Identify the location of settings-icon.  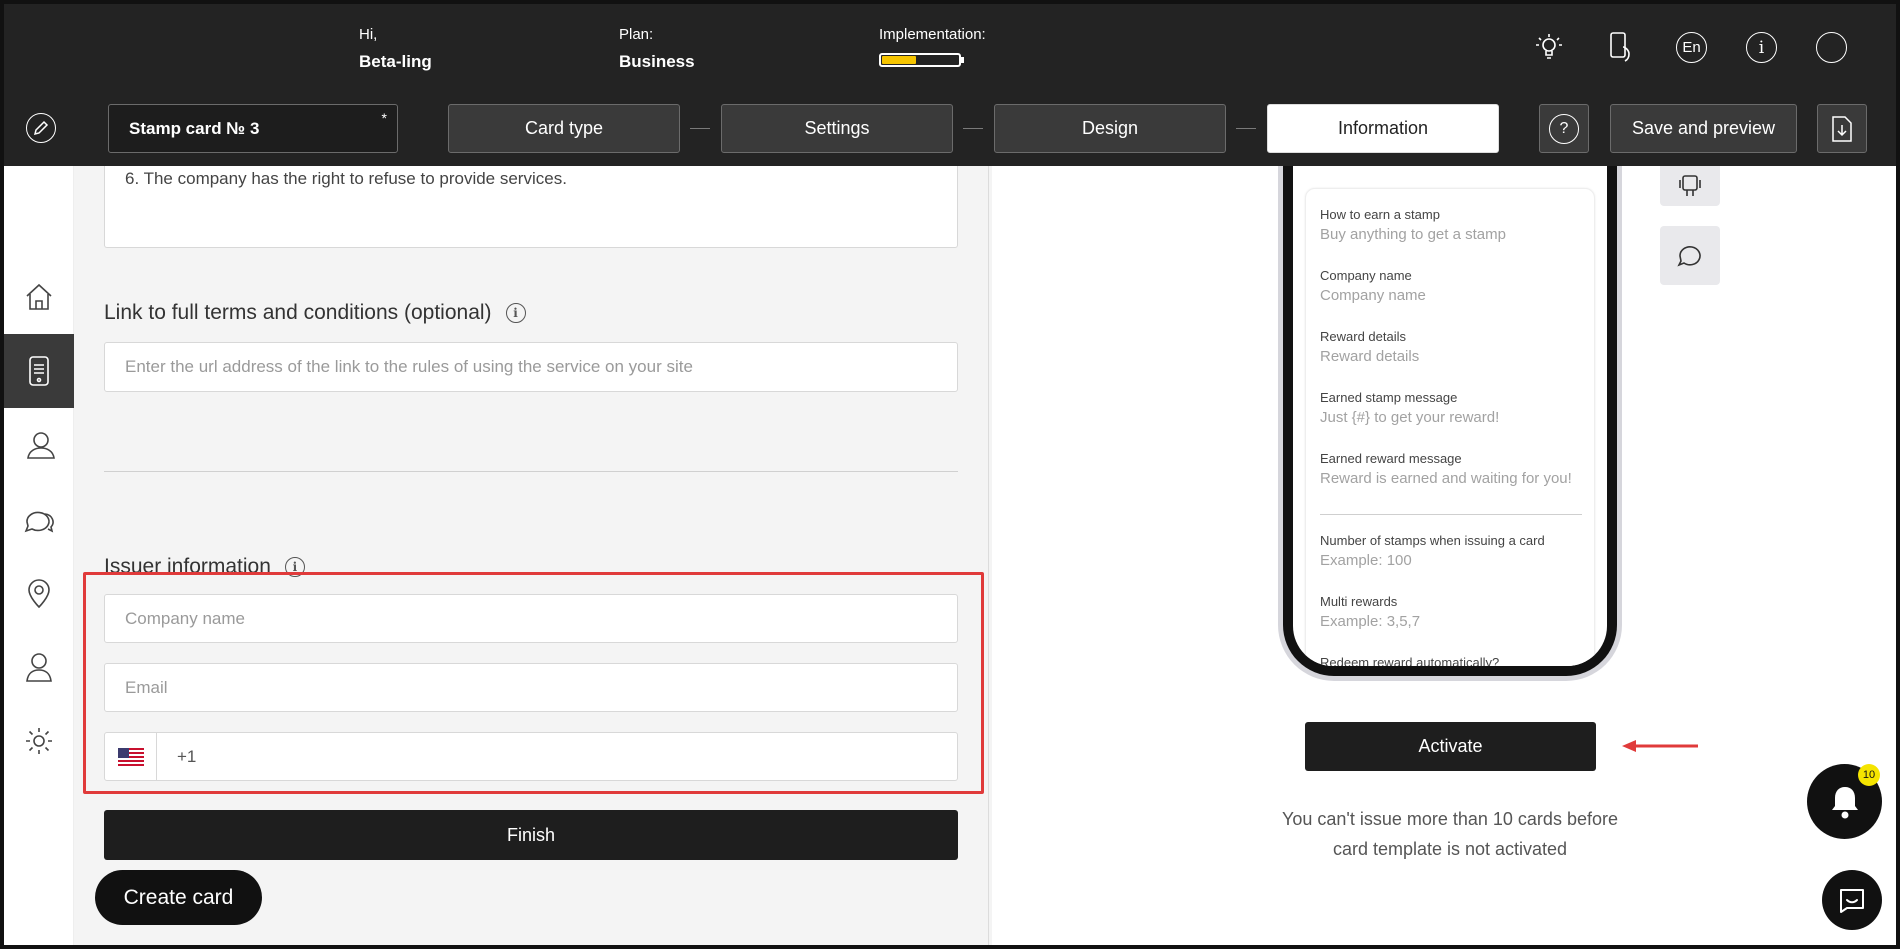
(39, 741).